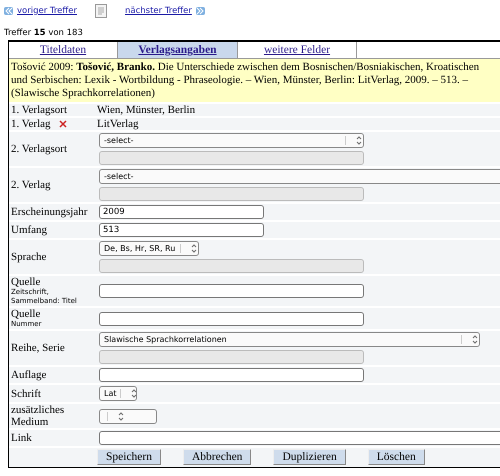  Describe the element at coordinates (31, 124) in the screenshot. I see `field-label: 1. Verlag` at that location.